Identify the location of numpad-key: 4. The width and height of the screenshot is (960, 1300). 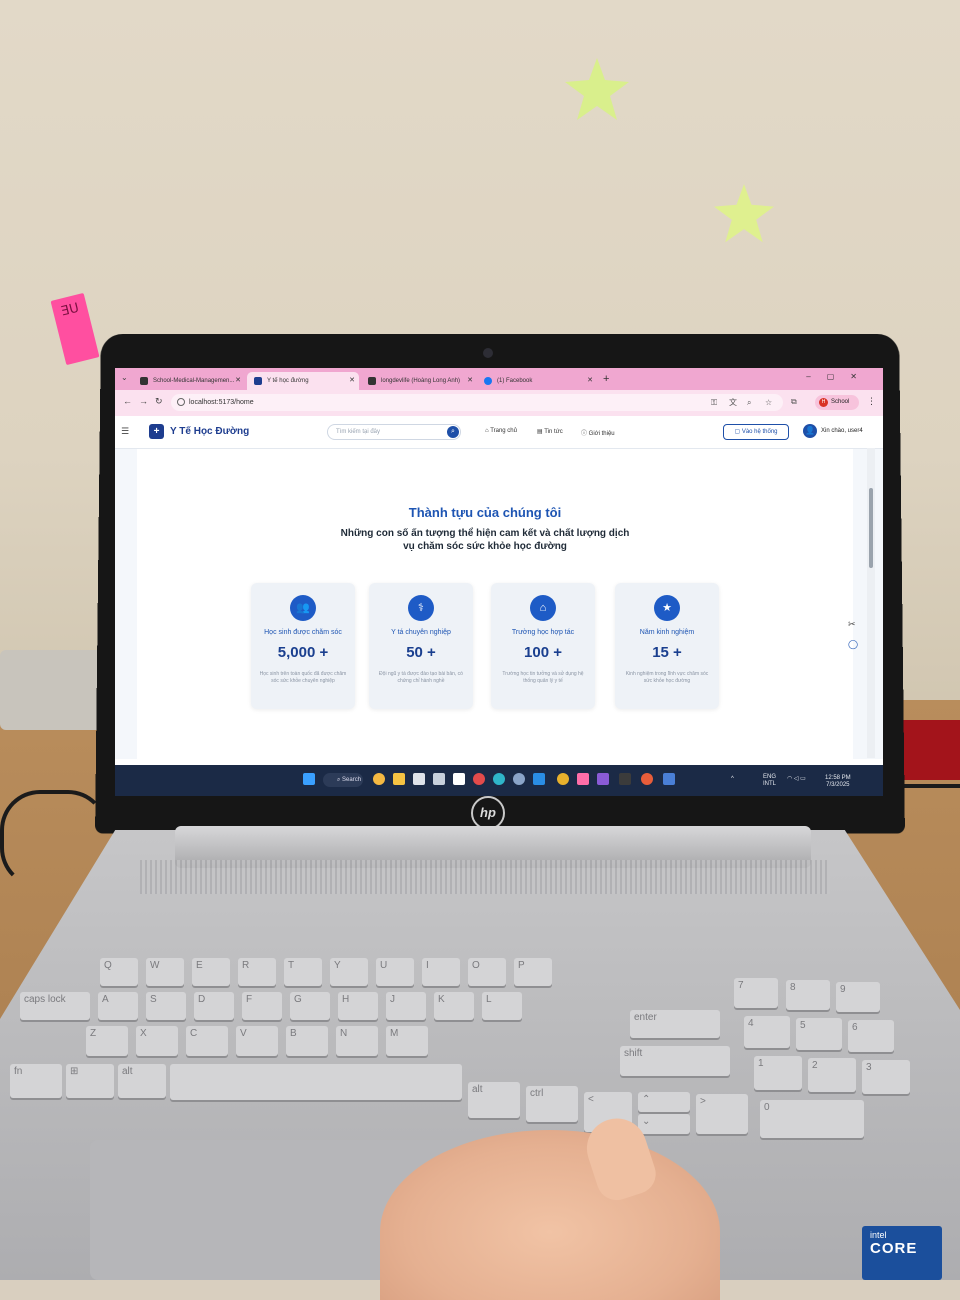
(767, 1032).